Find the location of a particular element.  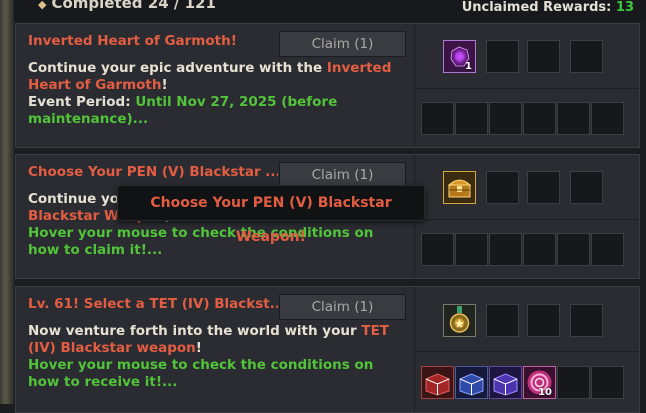

reward-quantity: 10 is located at coordinates (545, 392).